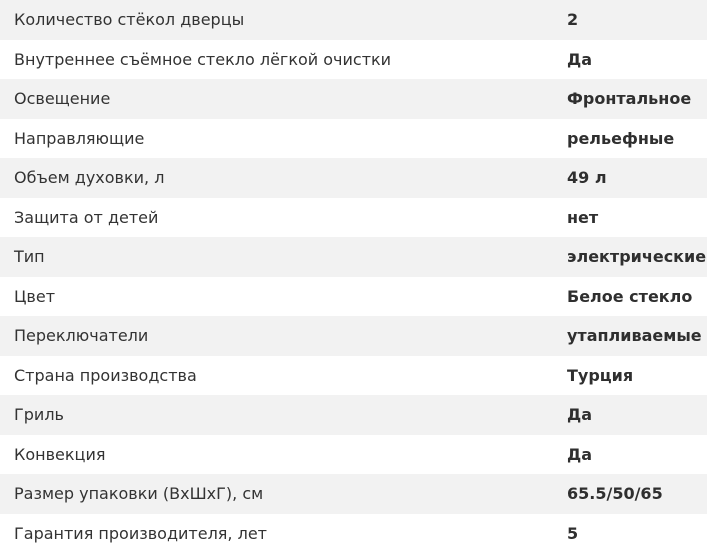 This screenshot has height=553, width=707. Describe the element at coordinates (105, 375) in the screenshot. I see `spec-label: Страна производства` at that location.